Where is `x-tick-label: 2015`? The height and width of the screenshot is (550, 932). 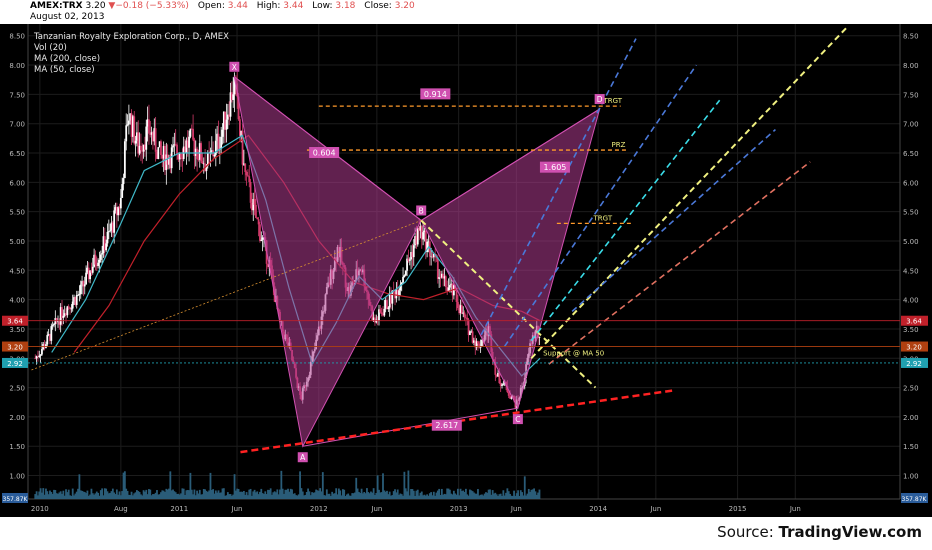 x-tick-label: 2015 is located at coordinates (738, 509).